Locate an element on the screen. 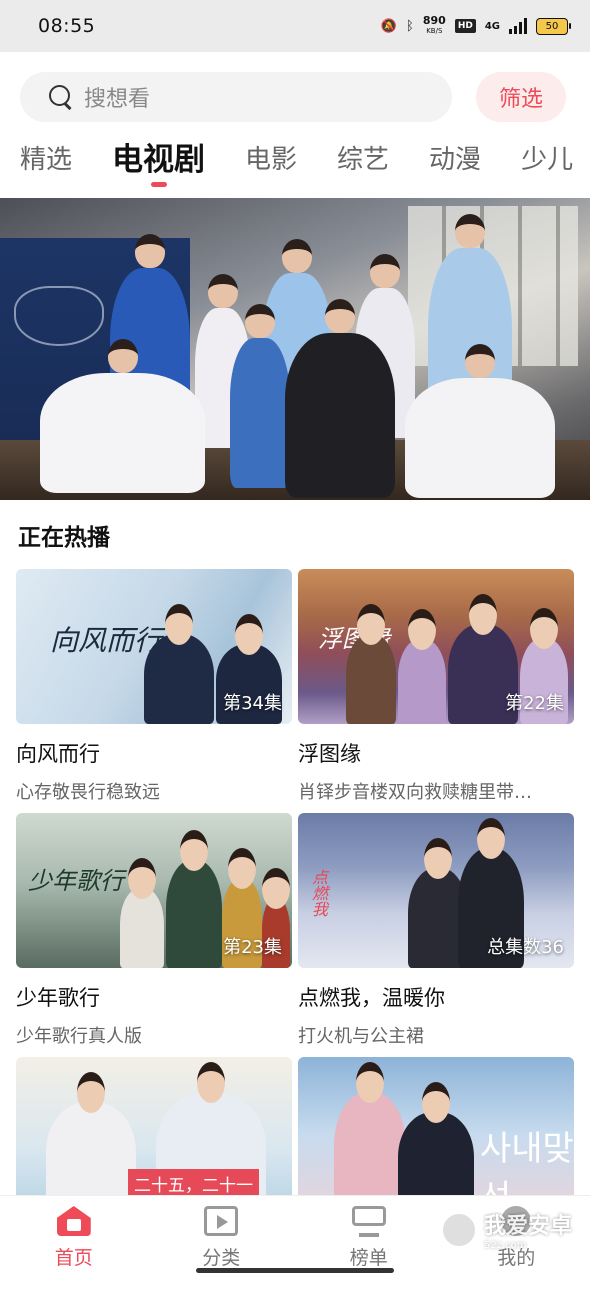 The height and width of the screenshot is (1301, 590). mute-bell-icon: 🔕 is located at coordinates (389, 26).